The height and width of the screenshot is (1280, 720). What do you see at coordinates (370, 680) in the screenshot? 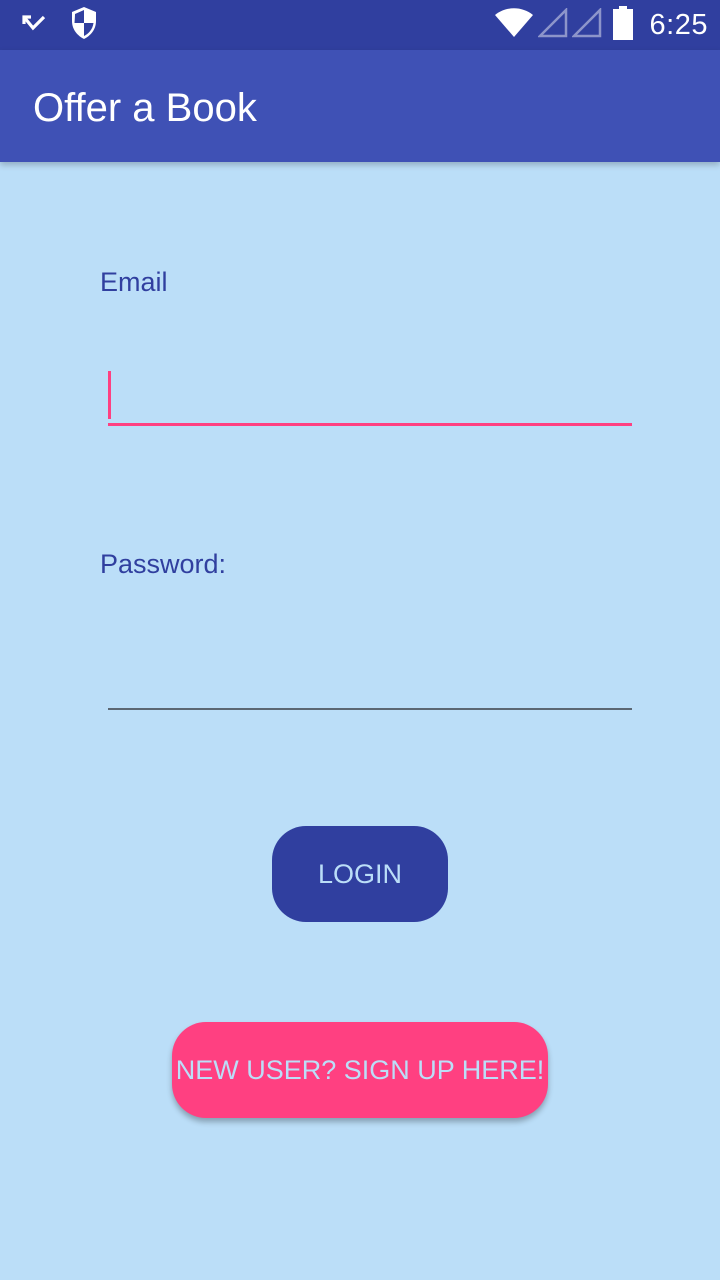
I see `password-field` at bounding box center [370, 680].